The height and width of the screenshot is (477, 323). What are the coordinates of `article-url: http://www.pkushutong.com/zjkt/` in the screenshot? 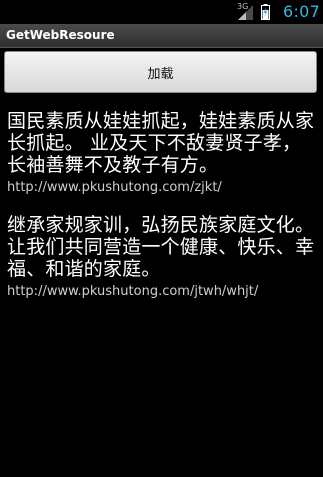 It's located at (163, 188).